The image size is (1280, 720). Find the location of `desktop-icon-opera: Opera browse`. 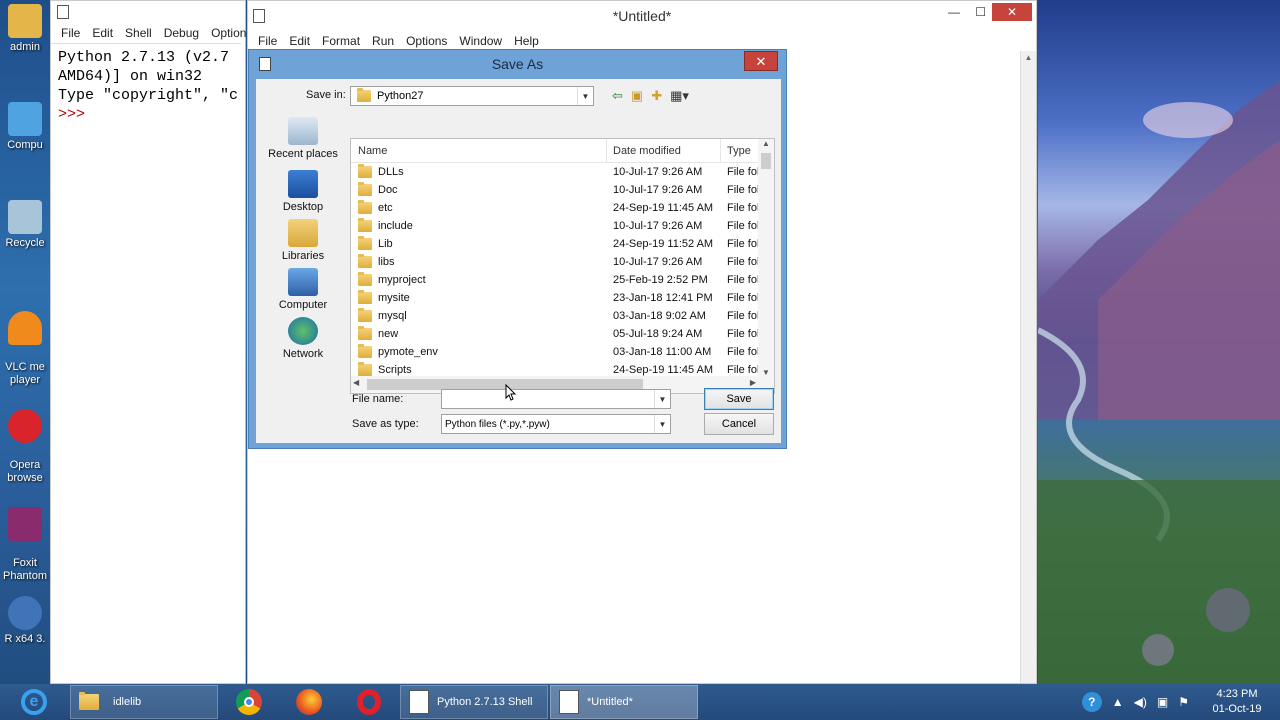

desktop-icon-opera: Opera browse is located at coordinates (25, 440).